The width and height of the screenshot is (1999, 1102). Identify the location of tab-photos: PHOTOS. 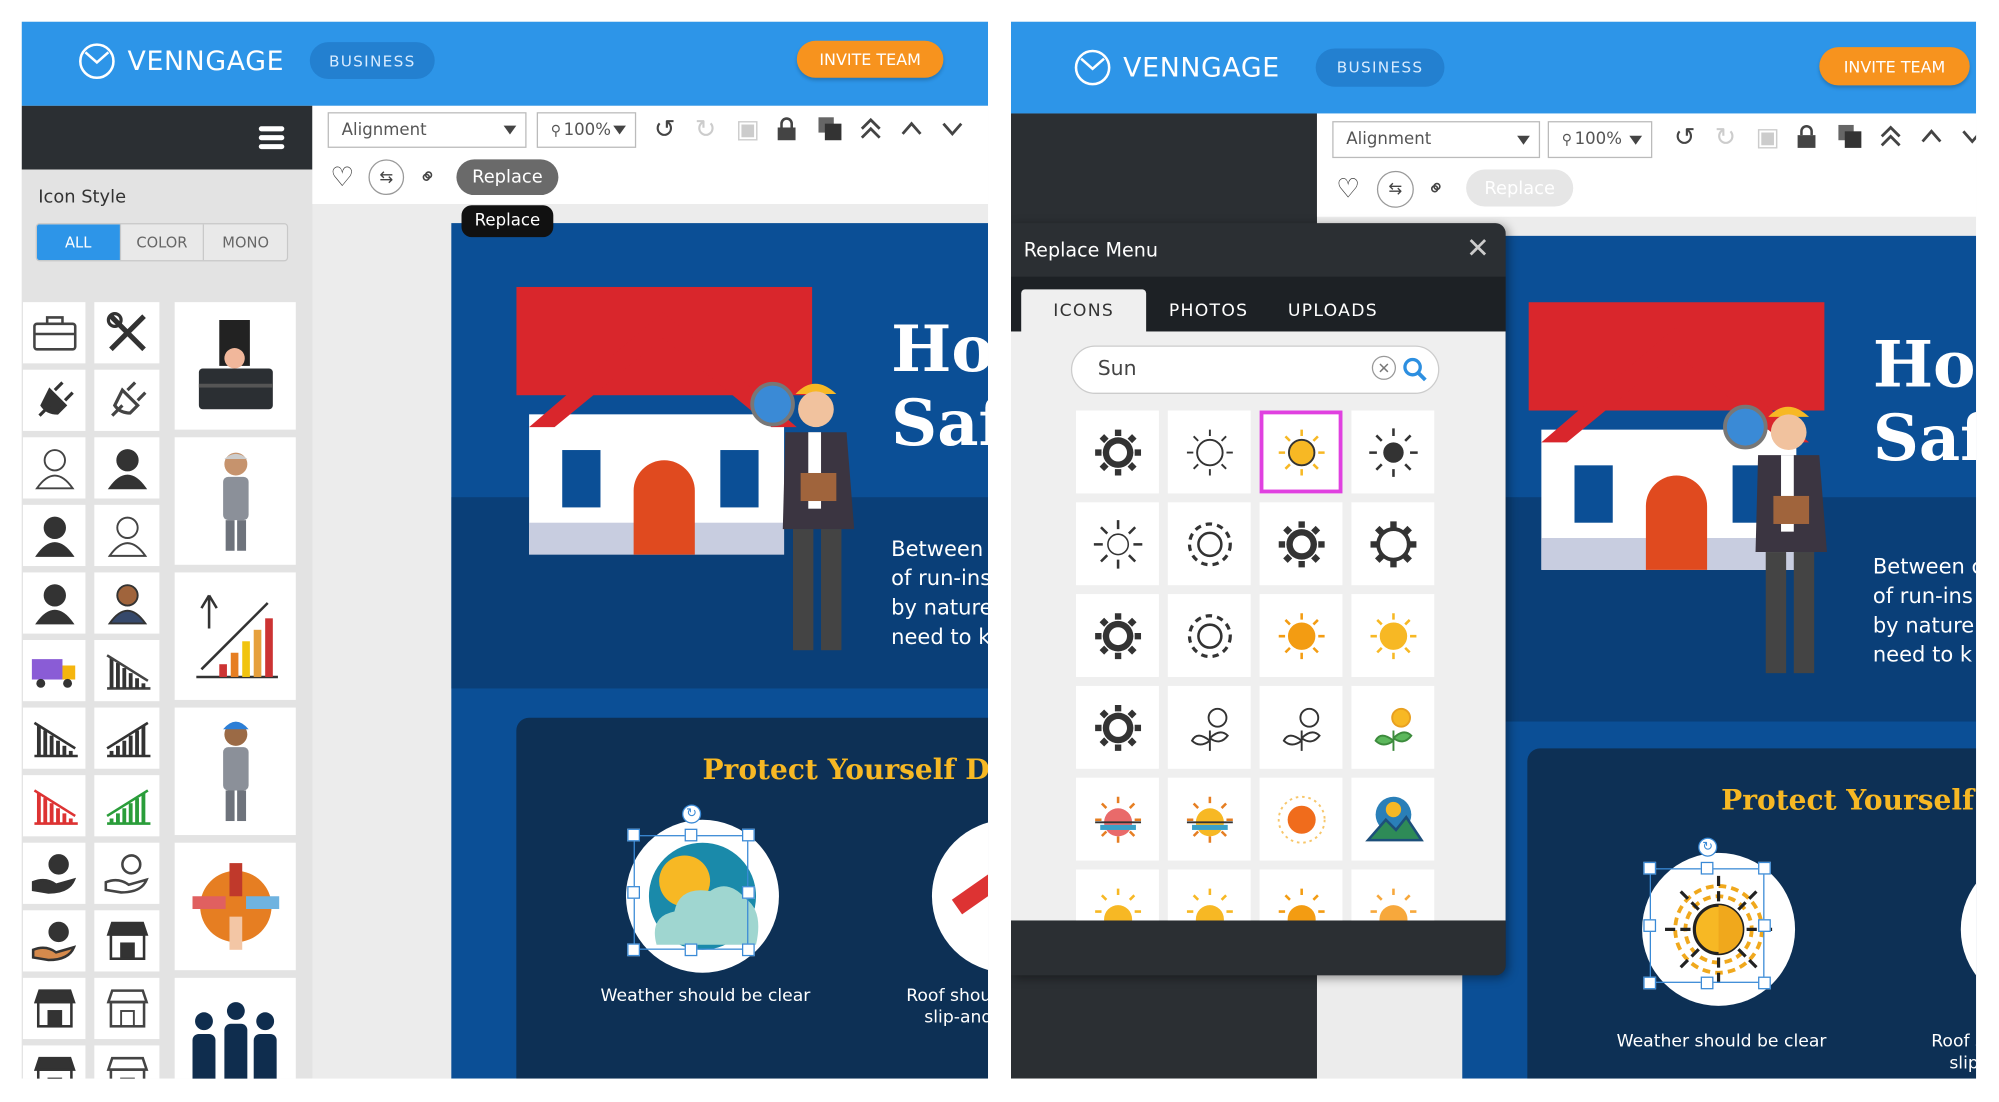
(1209, 310).